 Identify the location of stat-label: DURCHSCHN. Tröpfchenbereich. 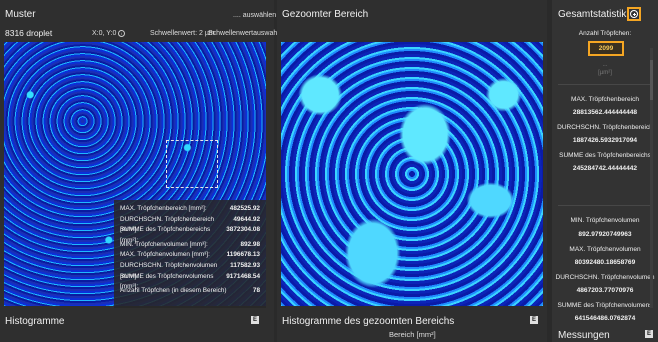
(605, 127).